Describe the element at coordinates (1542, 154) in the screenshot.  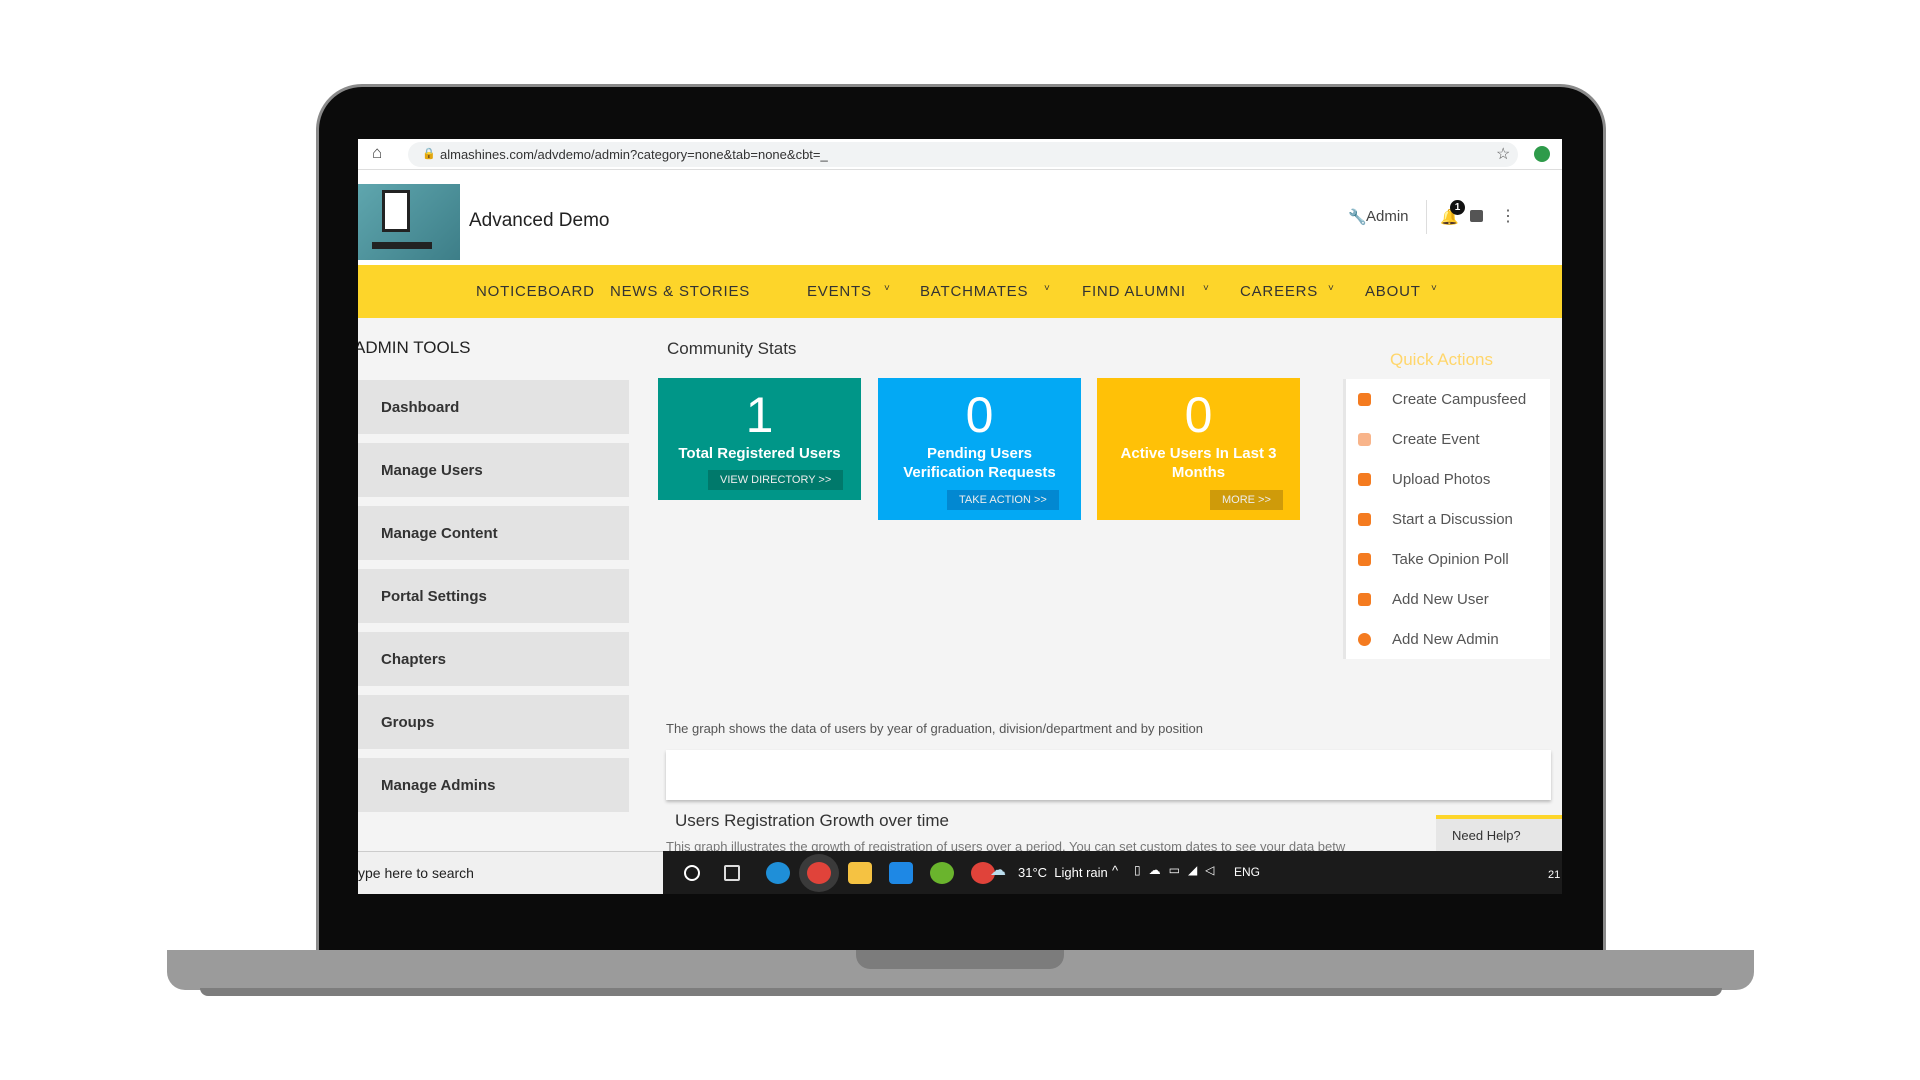
I see `extension-icon` at that location.